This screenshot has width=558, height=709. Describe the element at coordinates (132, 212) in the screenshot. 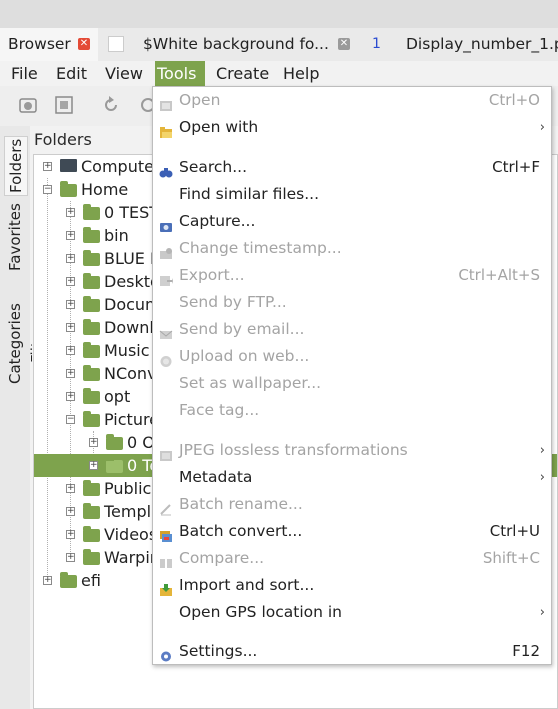

I see `tree-item-label: 0 TEST` at that location.